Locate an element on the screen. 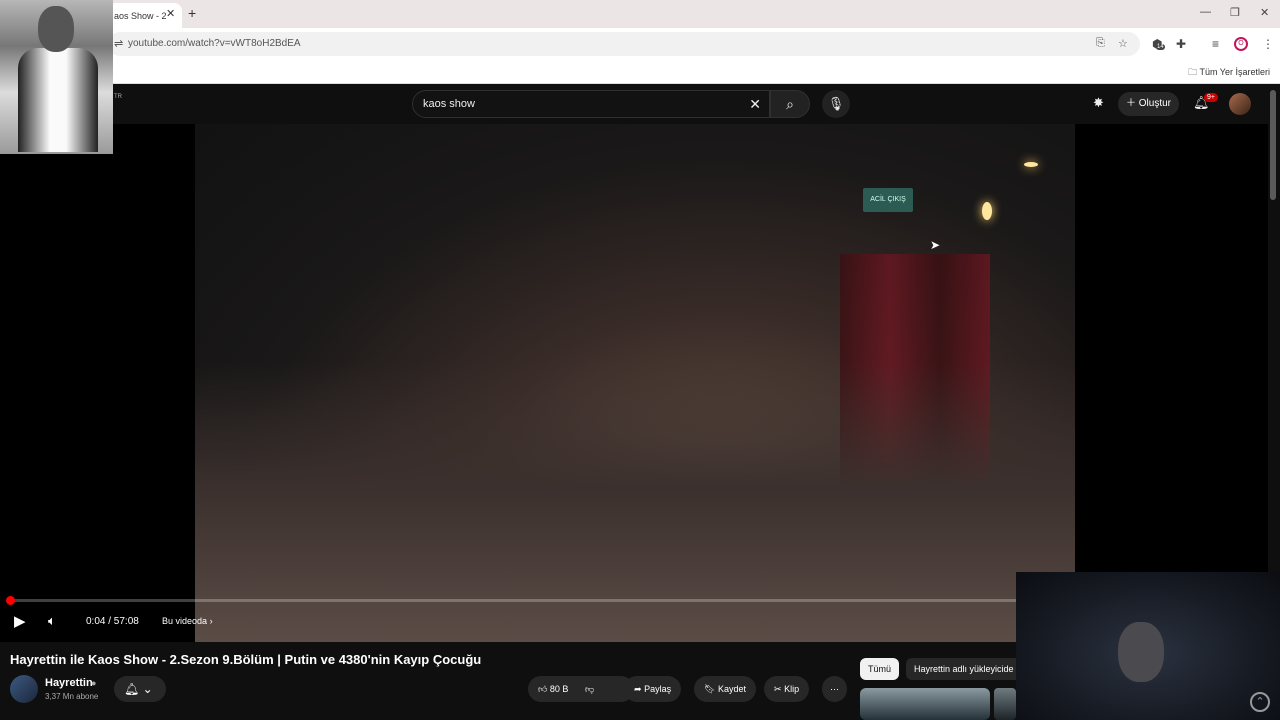 This screenshot has width=1280, height=720. play-icon: ▶ is located at coordinates (20, 621).